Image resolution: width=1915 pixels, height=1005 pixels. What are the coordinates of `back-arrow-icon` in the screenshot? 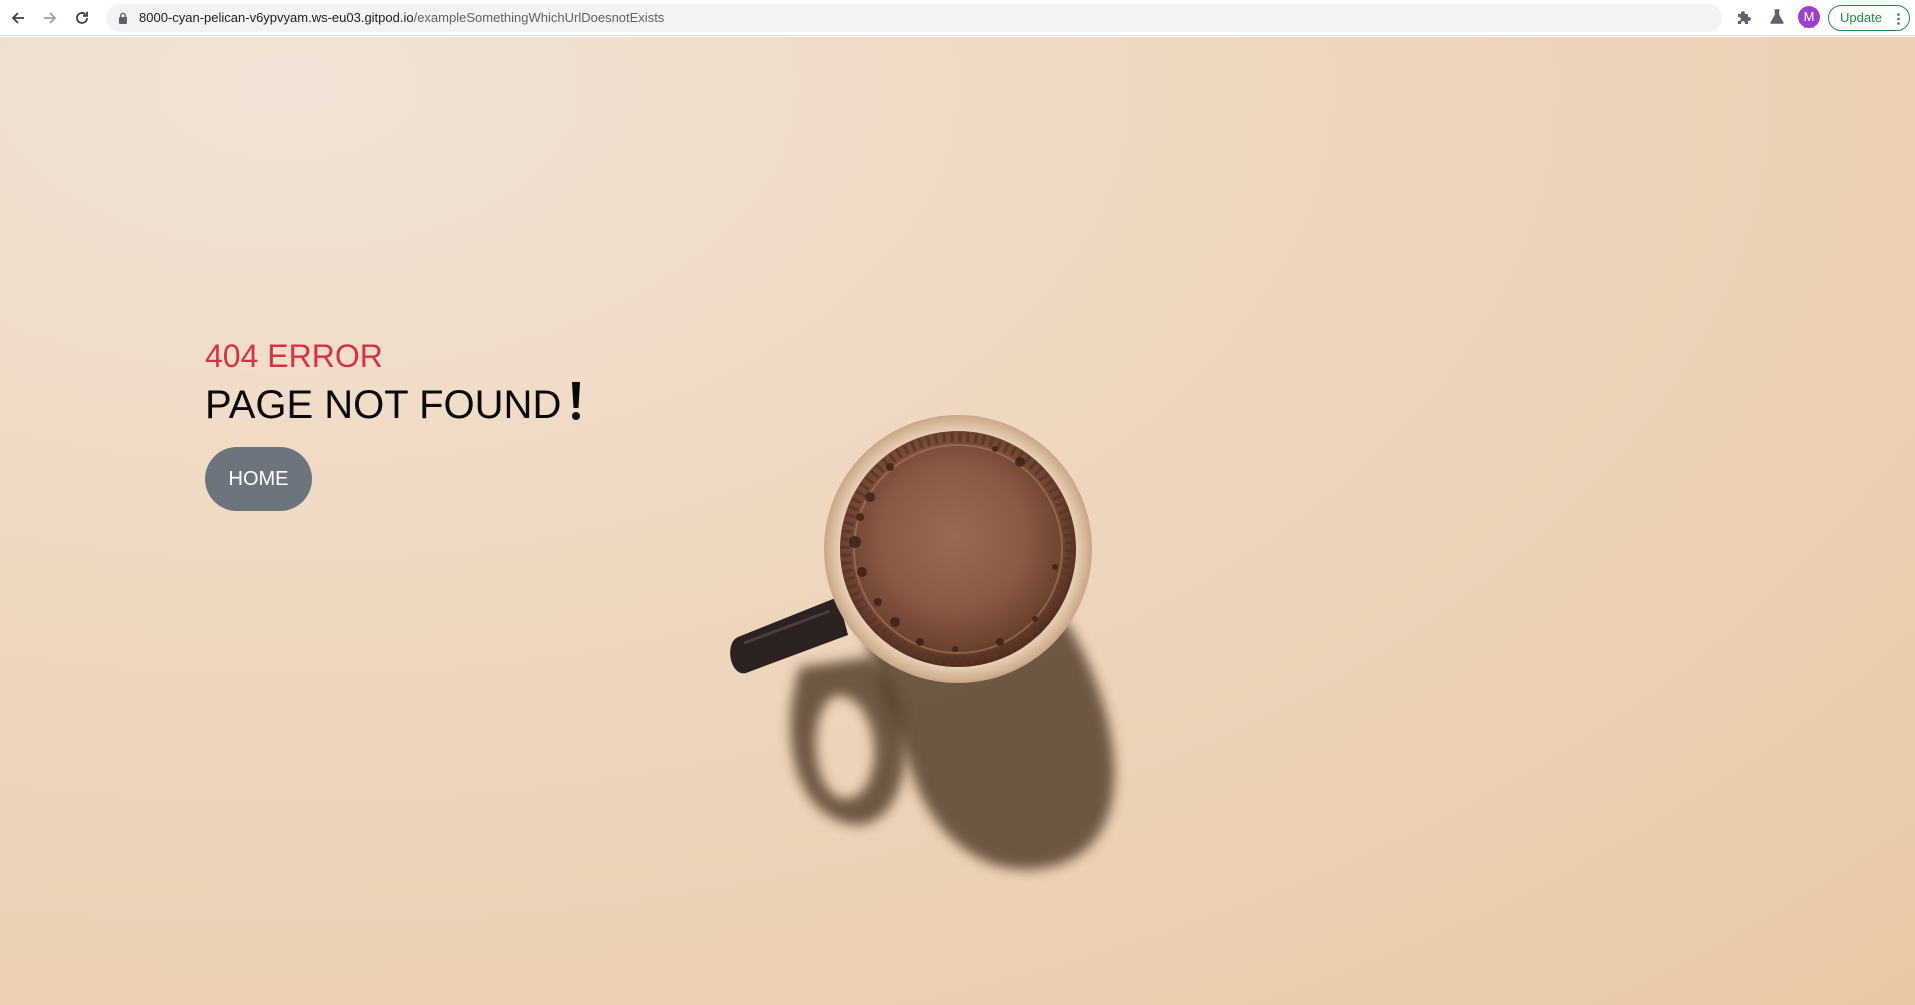 It's located at (17, 18).